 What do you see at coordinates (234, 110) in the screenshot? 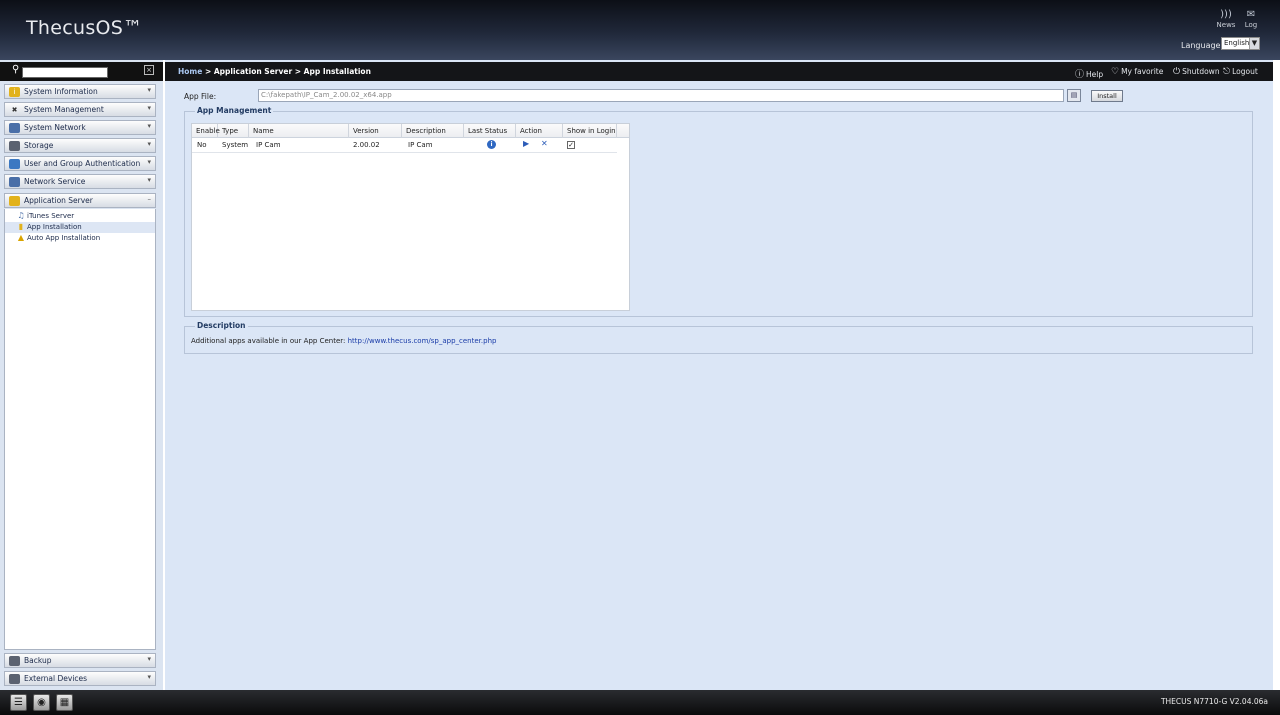
I see `app-management-legend: App Management` at bounding box center [234, 110].